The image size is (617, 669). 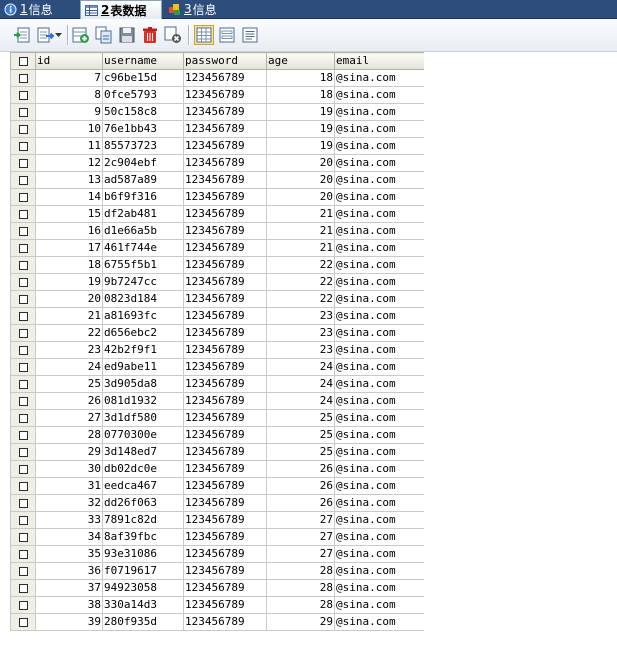 I want to click on cell-username: eedca467, so click(x=143, y=486).